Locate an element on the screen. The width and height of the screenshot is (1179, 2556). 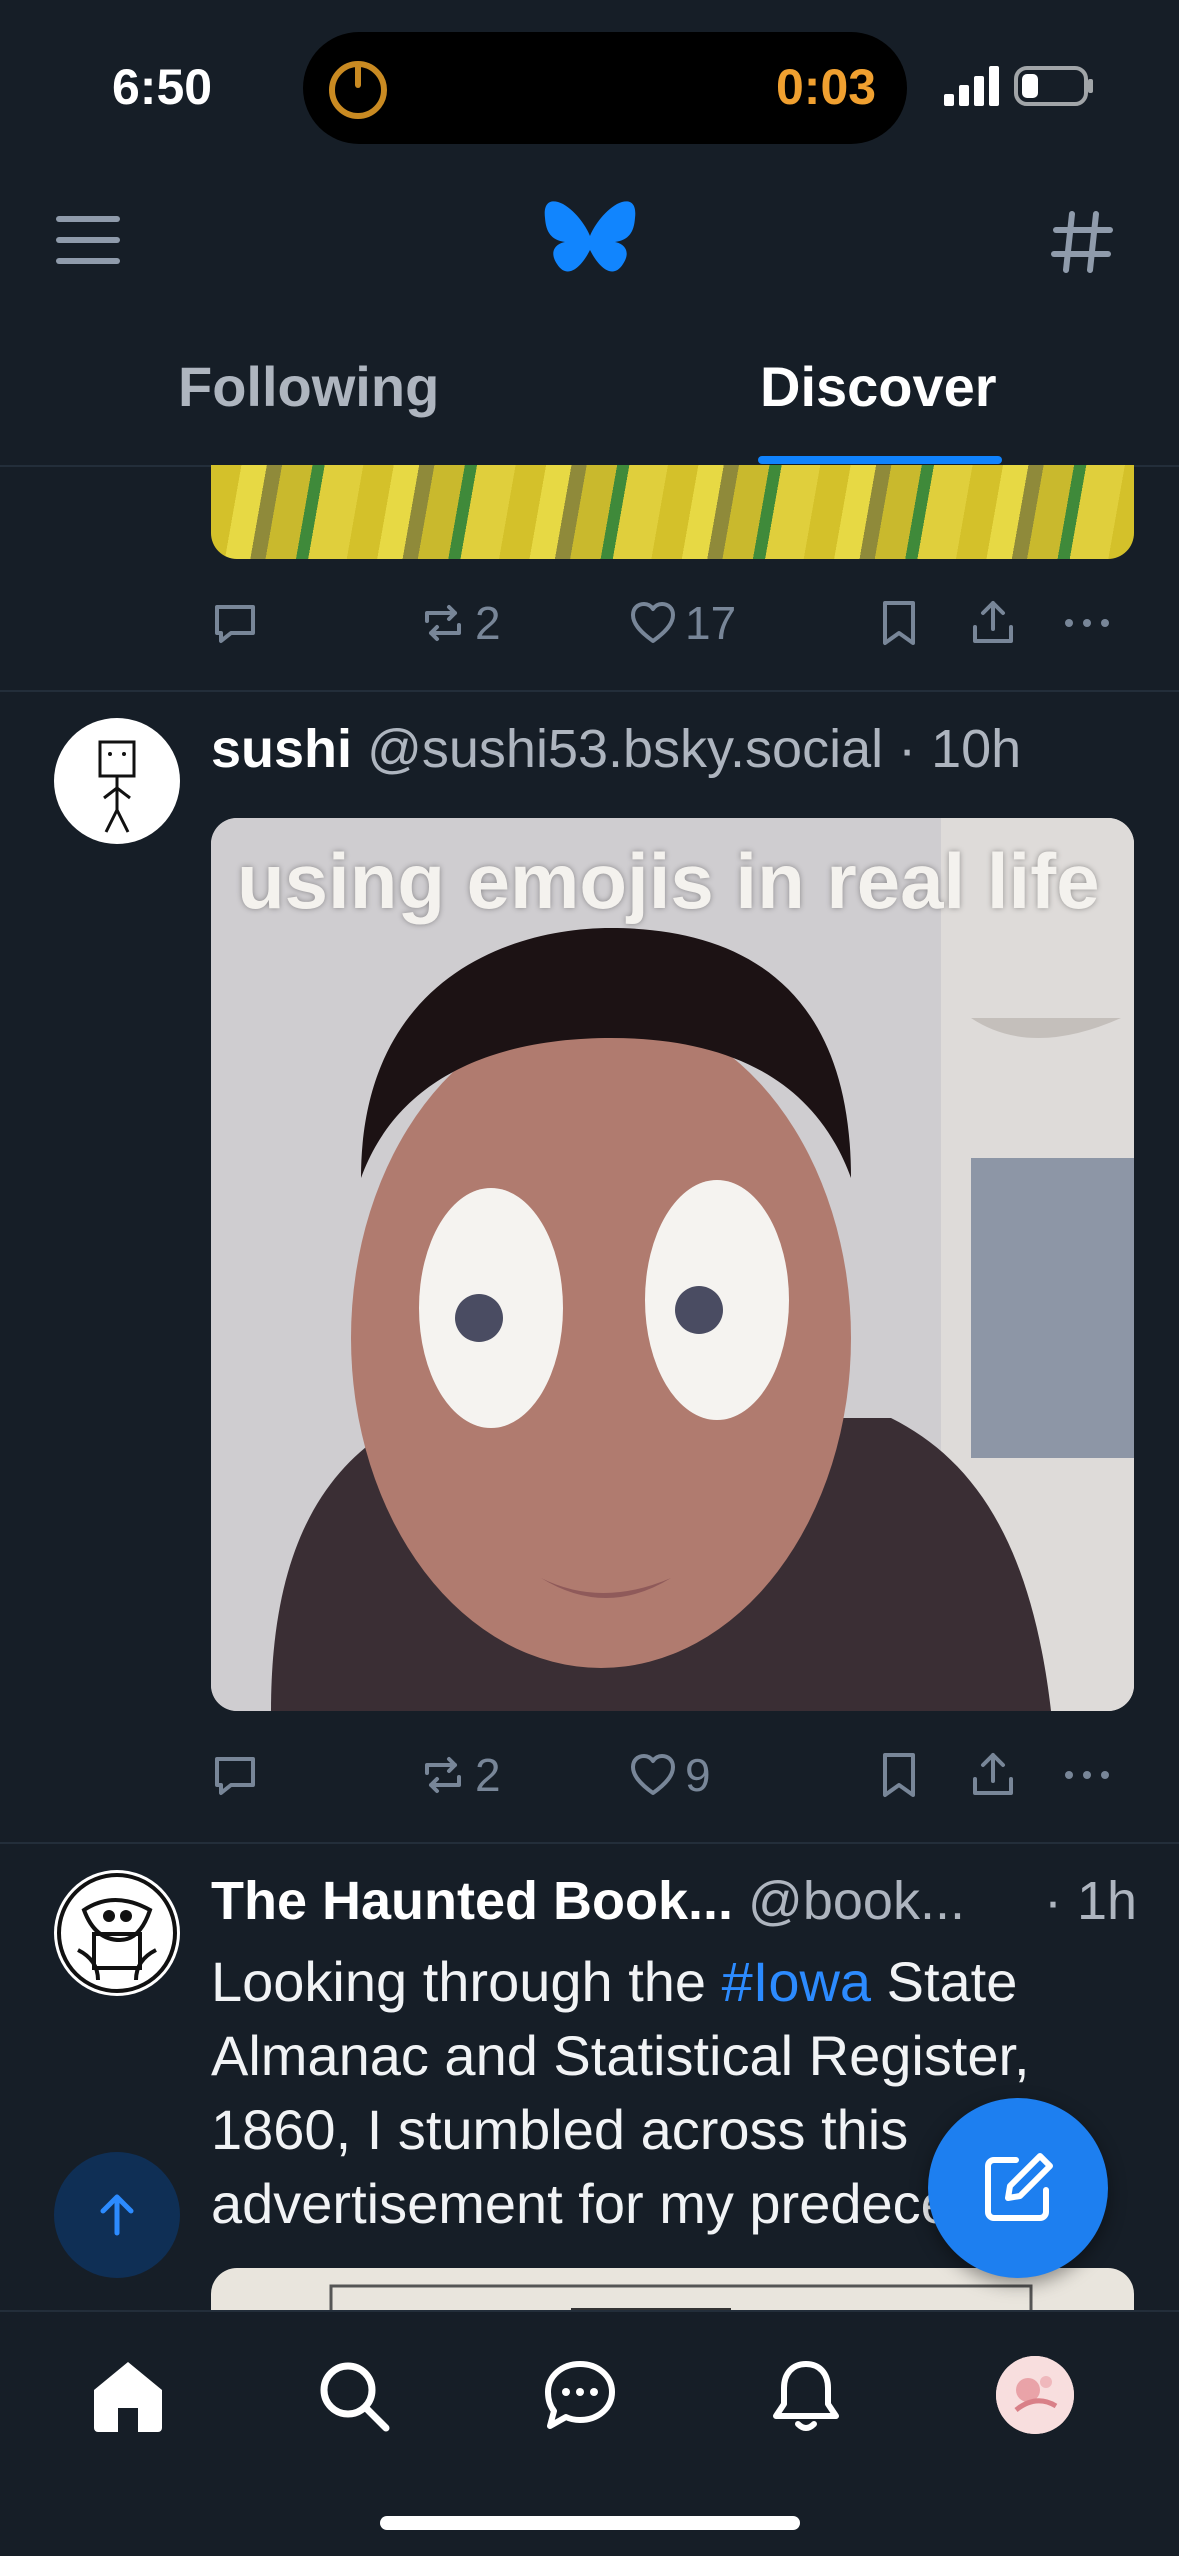
like-button: 9 is located at coordinates (670, 1775).